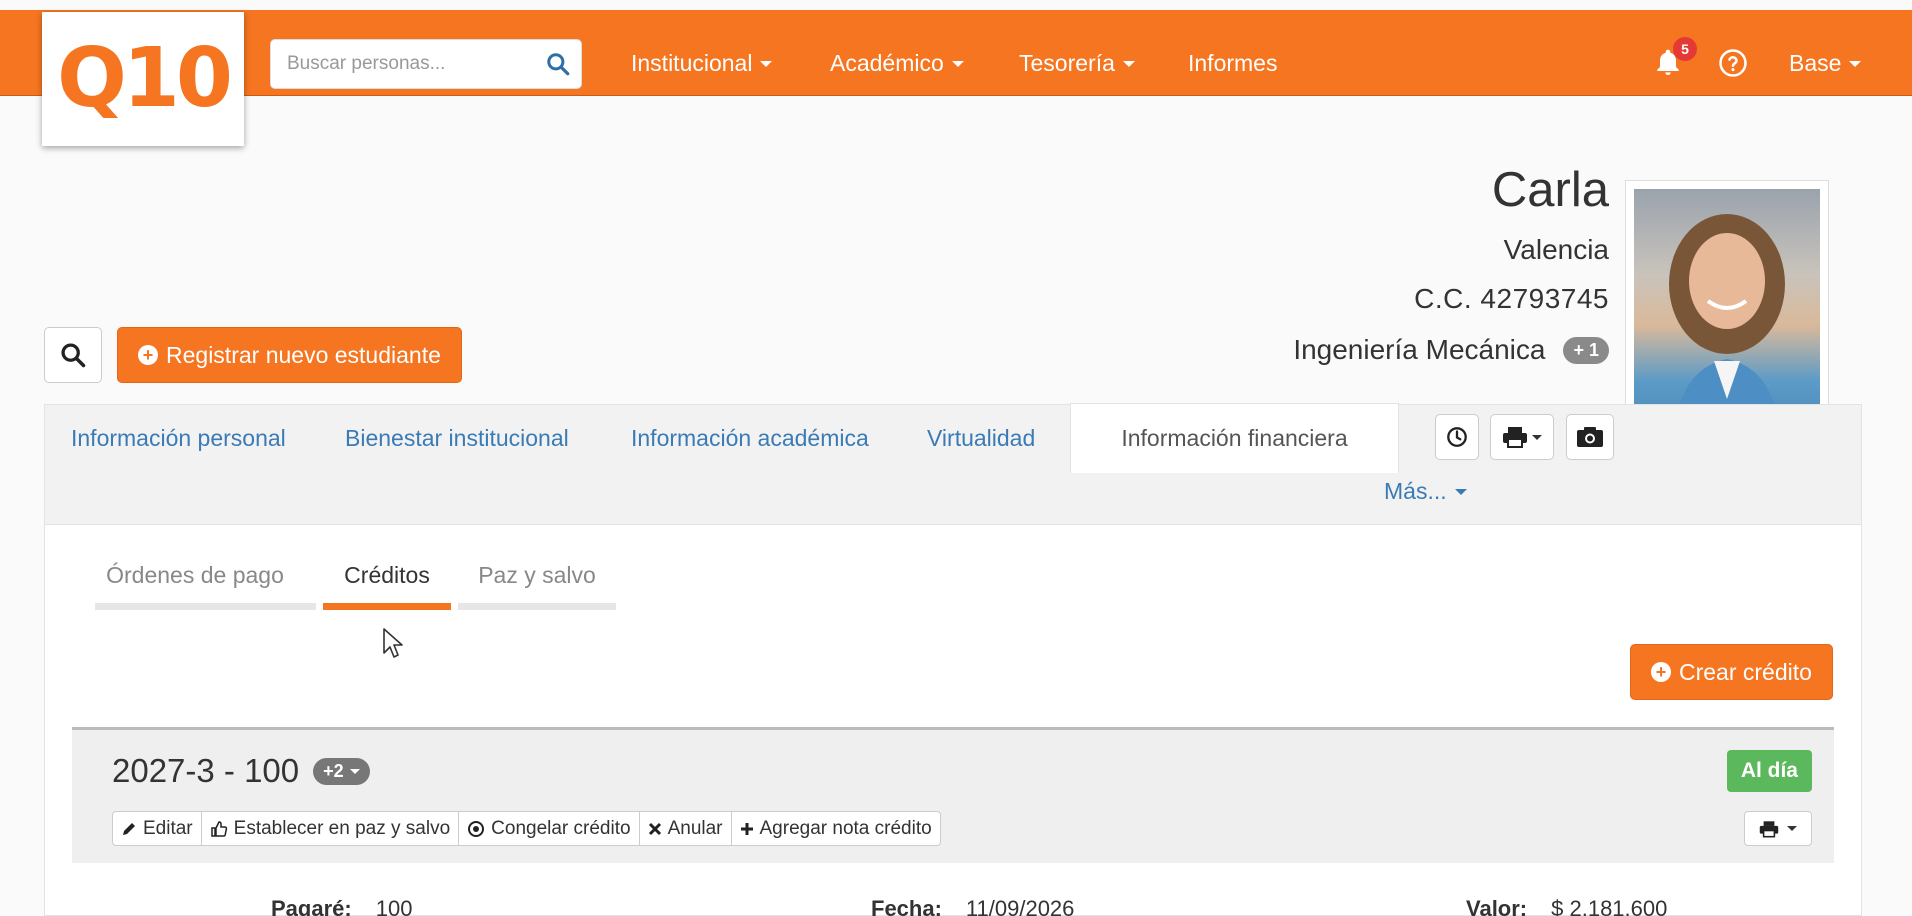 The width and height of the screenshot is (1912, 916). I want to click on nav-informes-label: Informes, so click(1233, 63).